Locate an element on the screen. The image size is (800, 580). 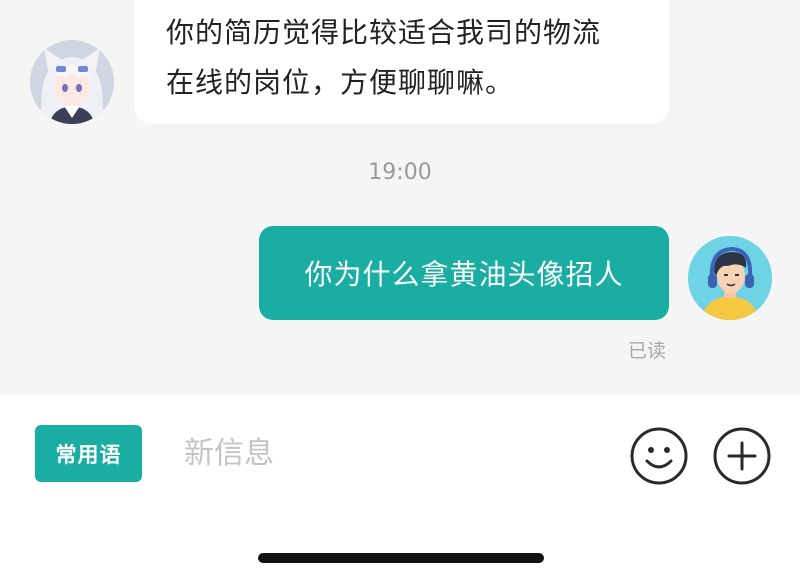
smiley-icon is located at coordinates (659, 456).